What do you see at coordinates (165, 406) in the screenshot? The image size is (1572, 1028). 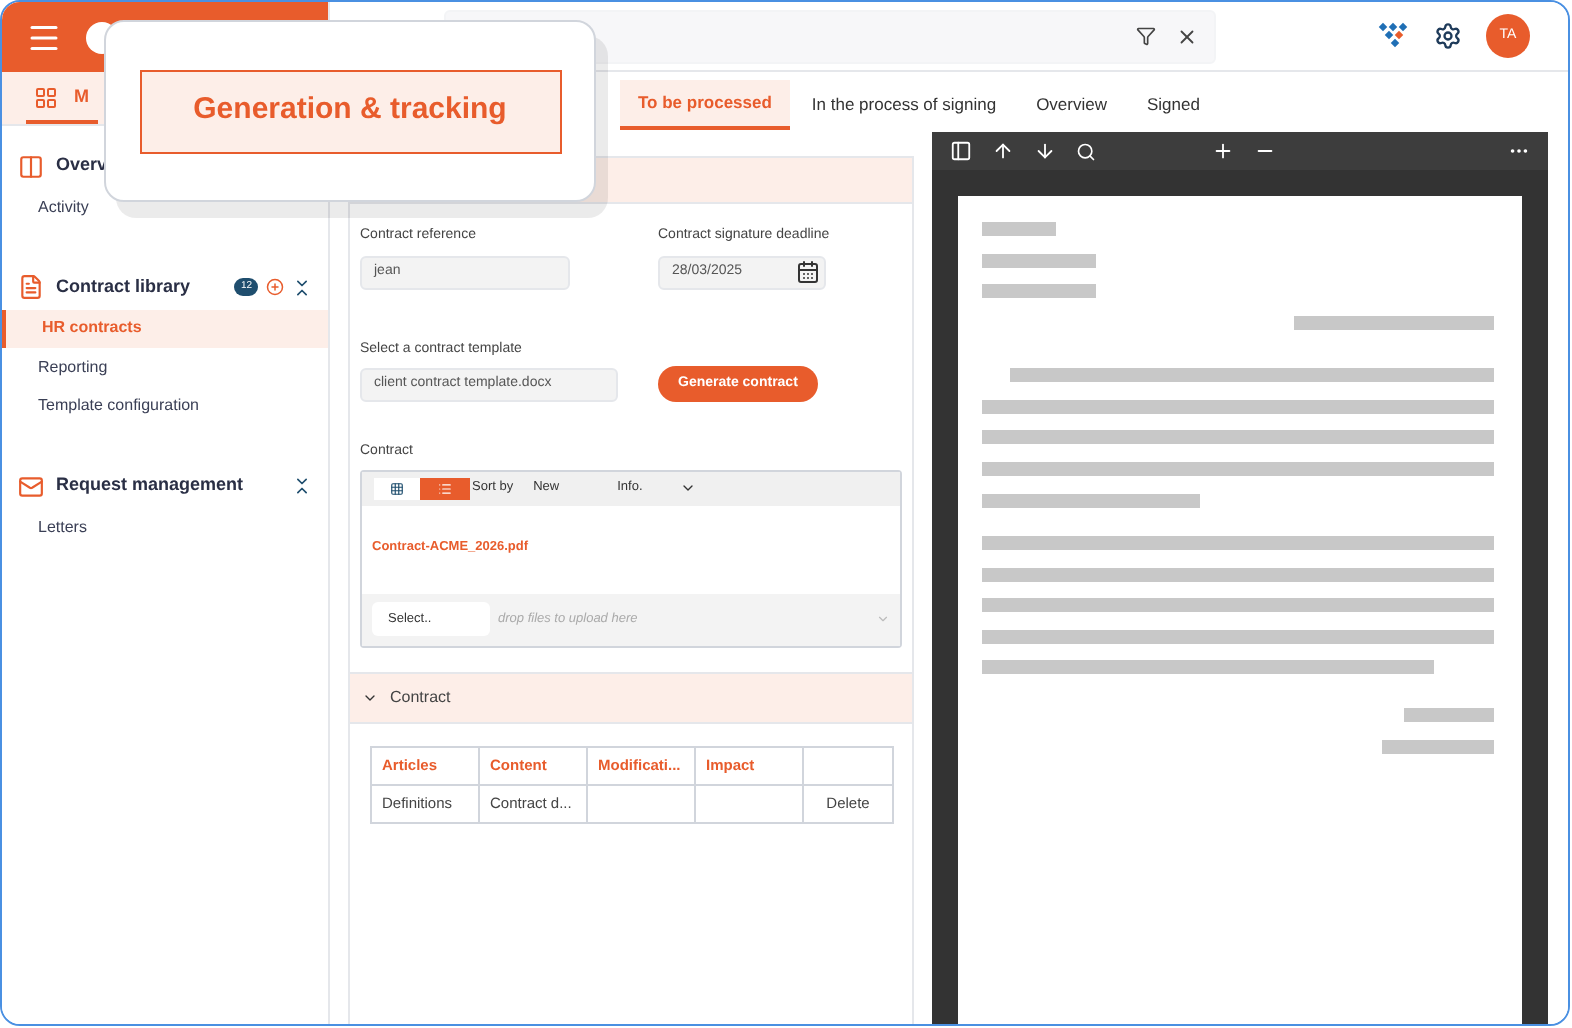 I see `sidebar-item: Template configuration` at bounding box center [165, 406].